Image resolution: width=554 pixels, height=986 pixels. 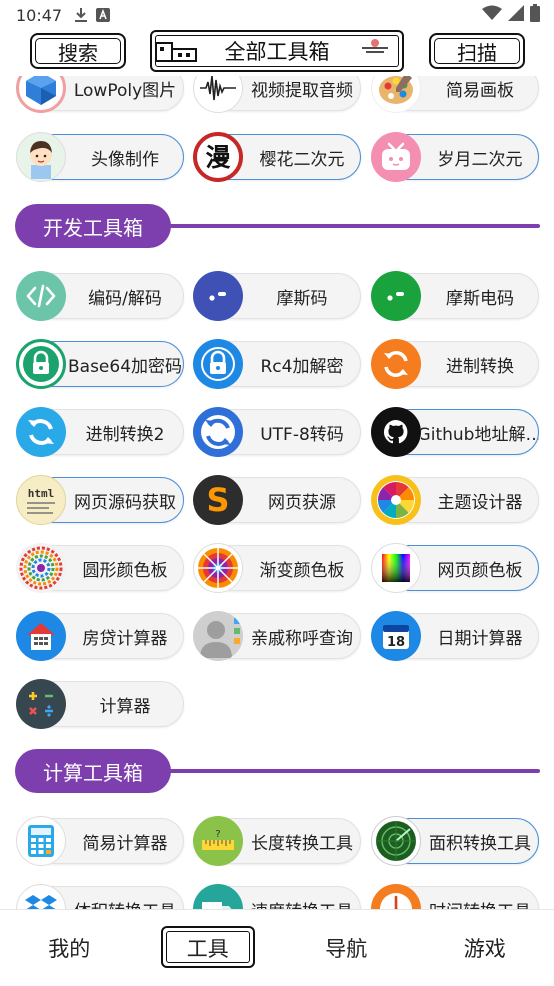 I want to click on svg-text: html, so click(x=41, y=493).